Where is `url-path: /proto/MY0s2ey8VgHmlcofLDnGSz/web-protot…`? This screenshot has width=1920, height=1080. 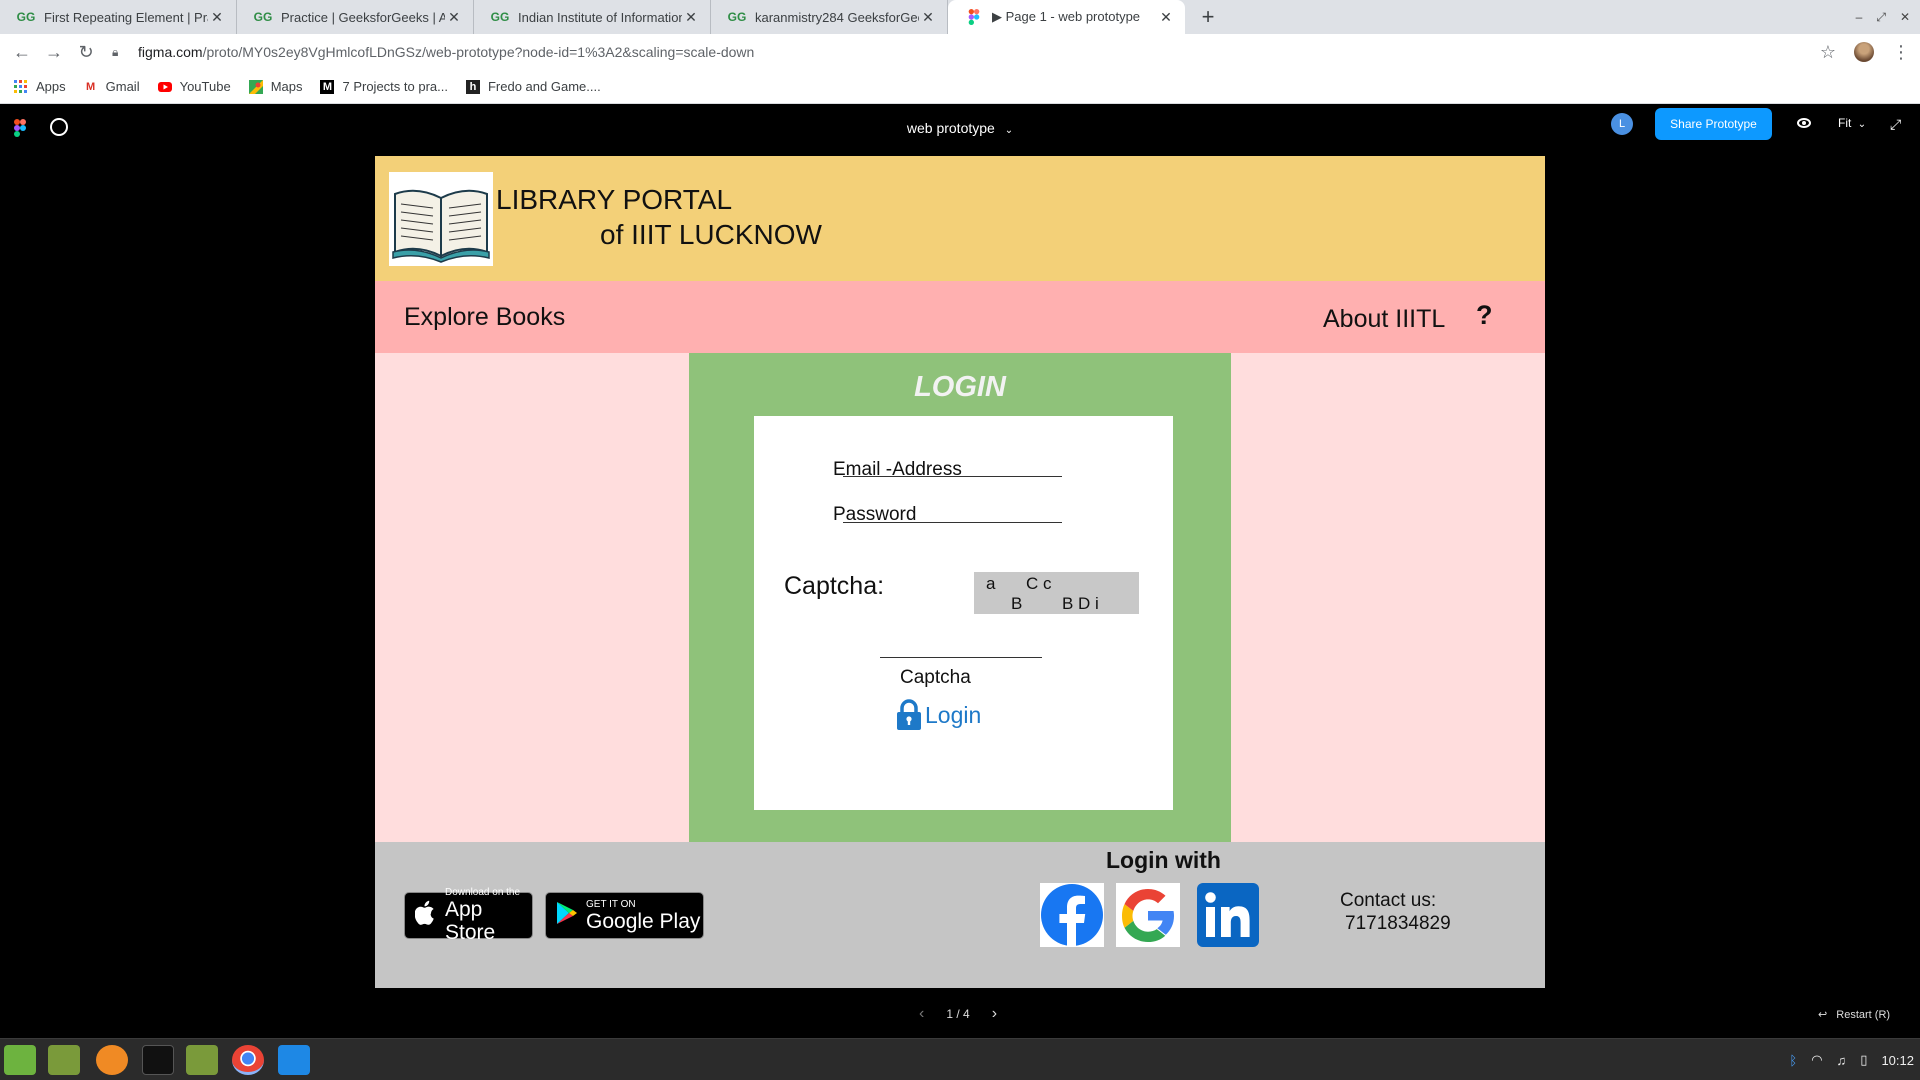
url-path: /proto/MY0s2ey8VgHmlcofLDnGSz/web-protot… is located at coordinates (478, 52).